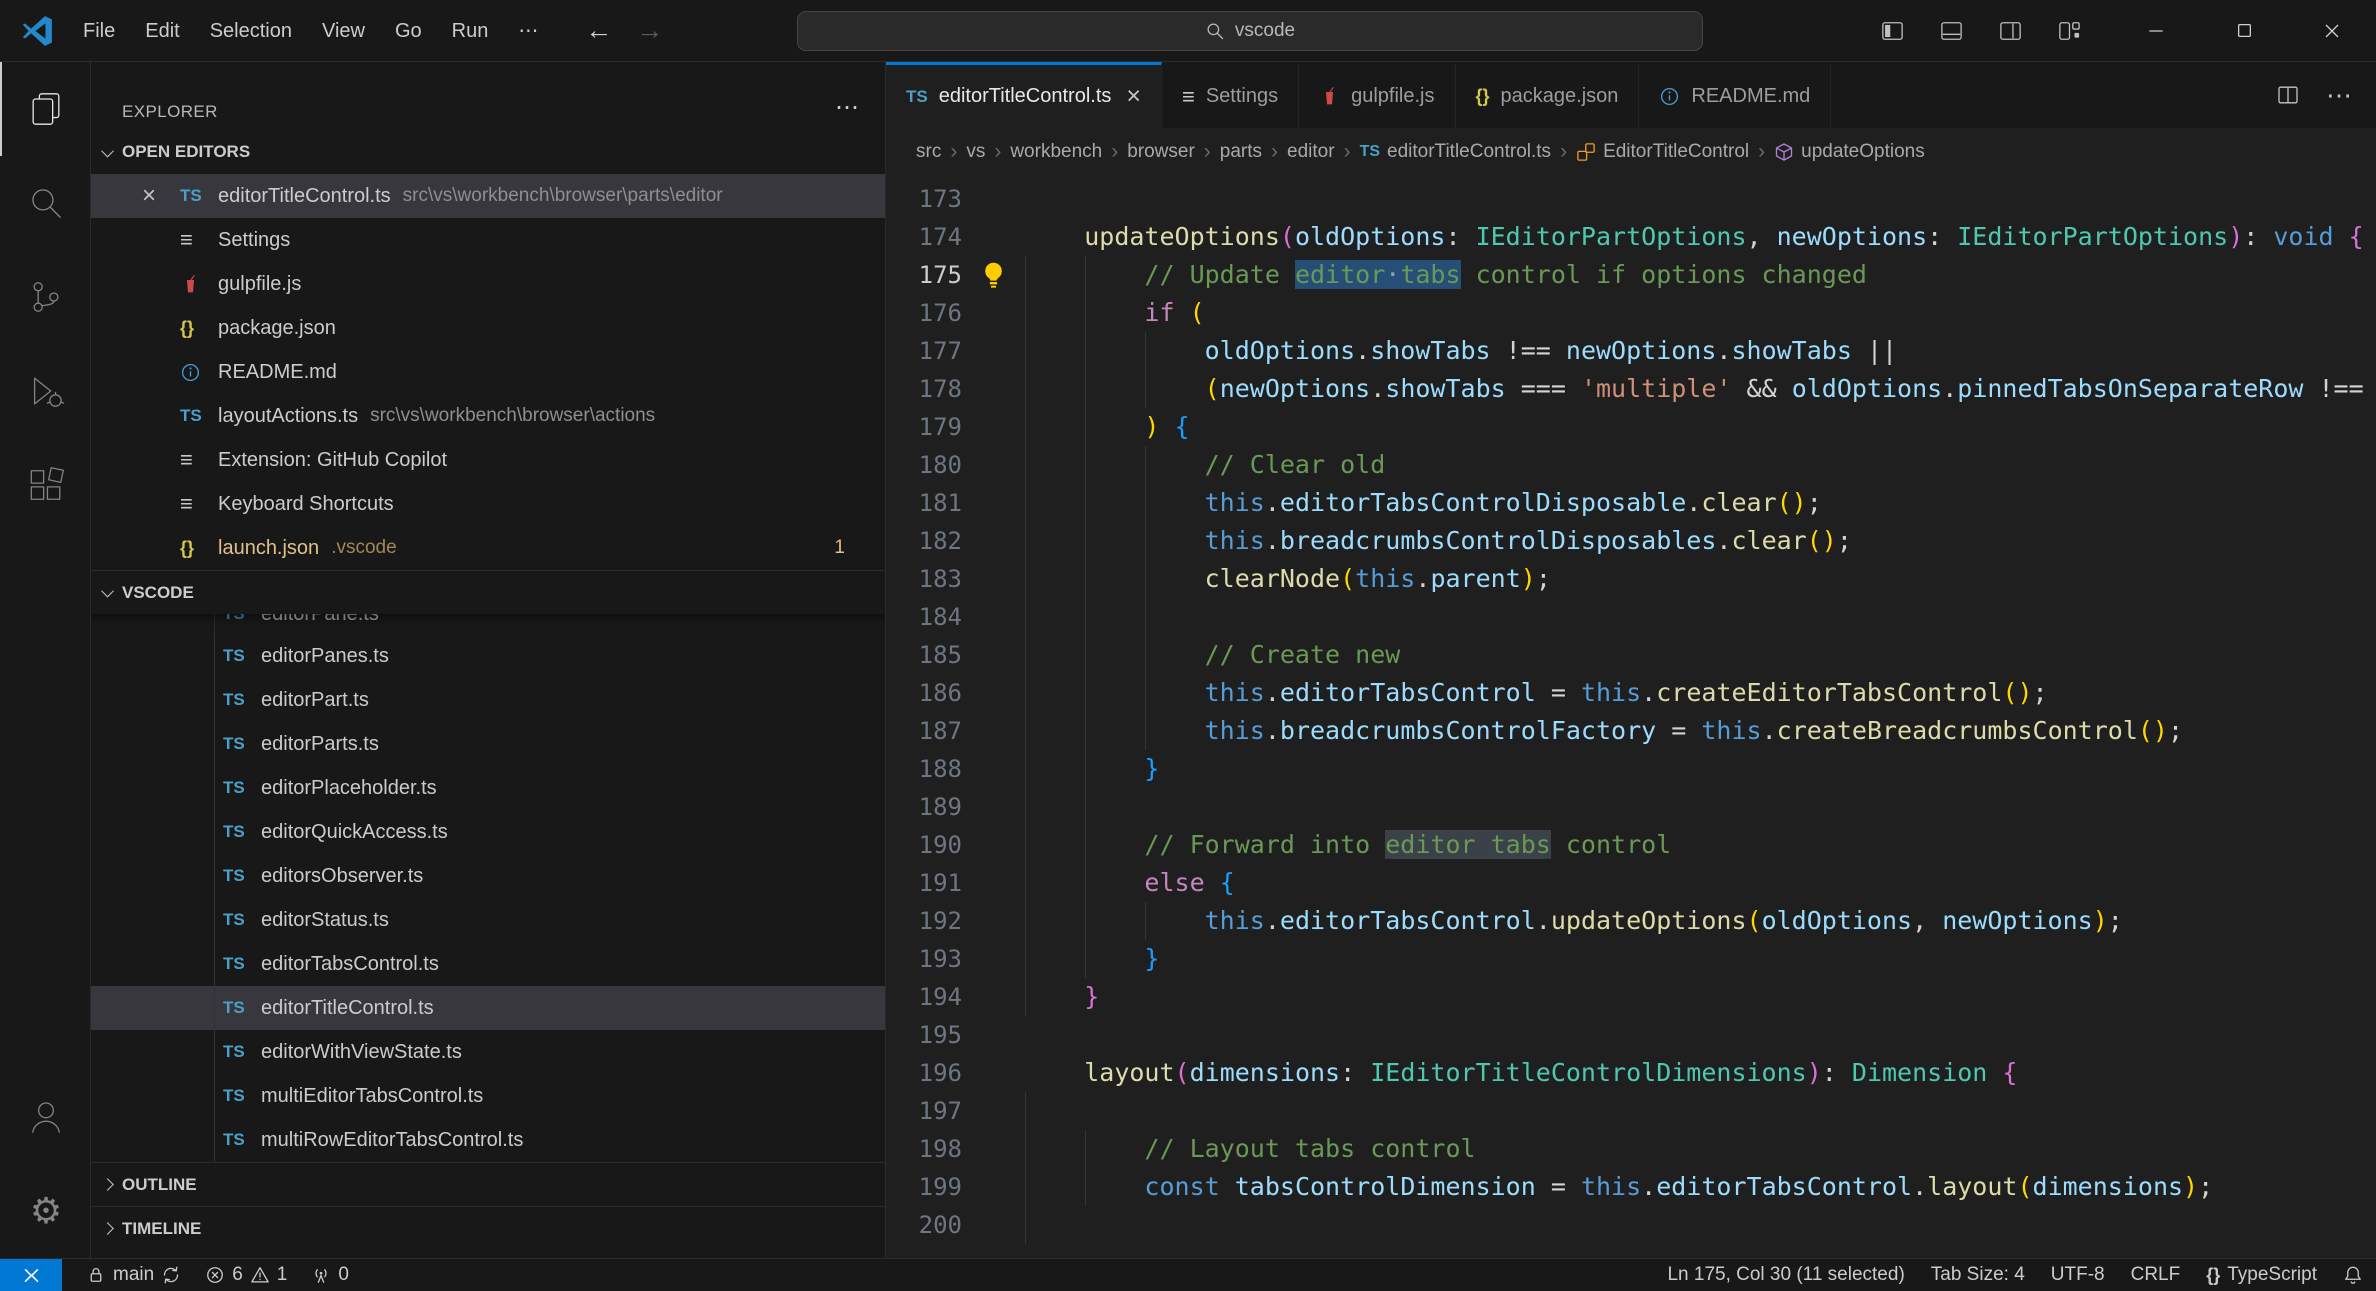 Image resolution: width=2376 pixels, height=1291 pixels. I want to click on code-line: 198 // Layout tabs control, so click(1631, 1149).